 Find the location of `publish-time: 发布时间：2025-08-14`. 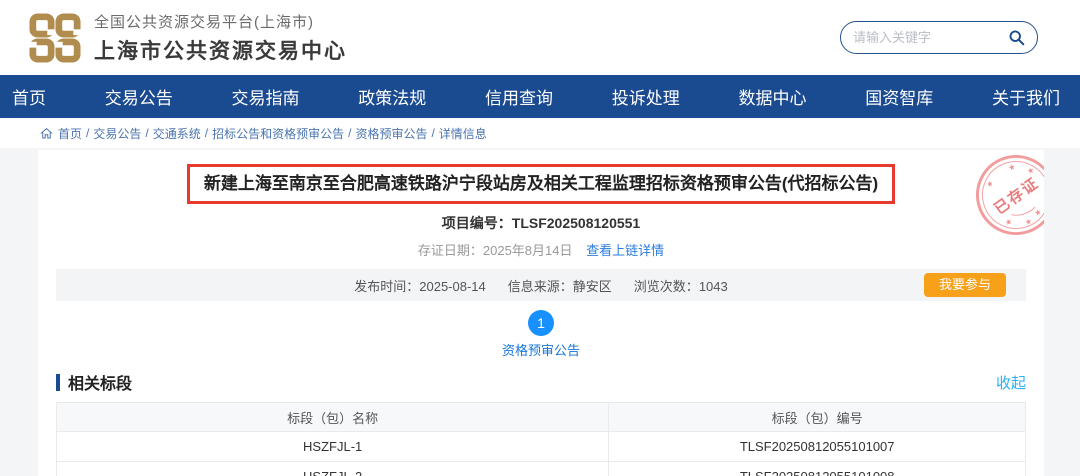

publish-time: 发布时间：2025-08-14 is located at coordinates (420, 286).